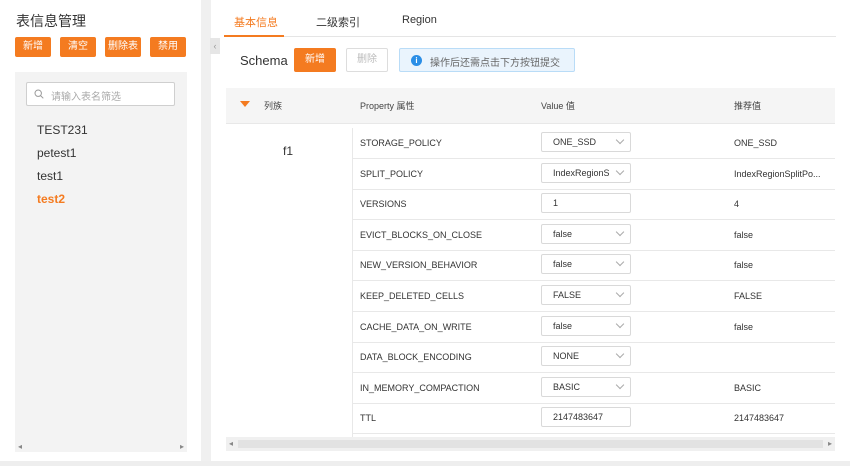 Image resolution: width=850 pixels, height=466 pixels. What do you see at coordinates (416, 357) in the screenshot?
I see `property-name: DATA_BLOCK_ENCODING` at bounding box center [416, 357].